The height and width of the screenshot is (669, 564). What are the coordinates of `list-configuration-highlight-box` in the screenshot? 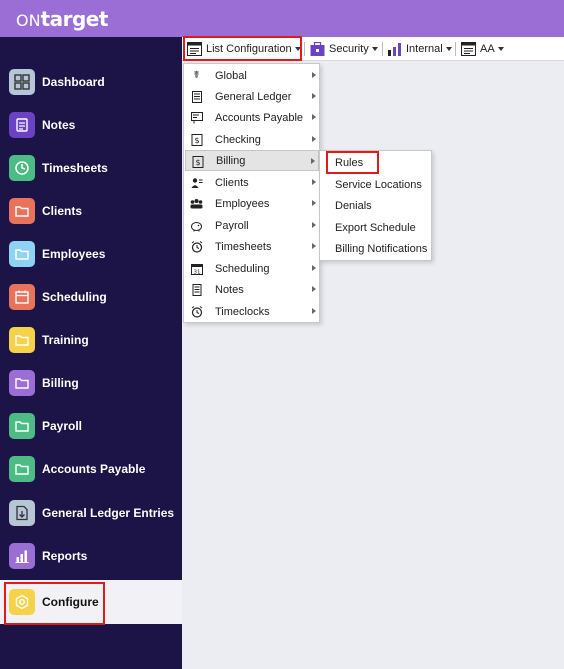 It's located at (242, 48).